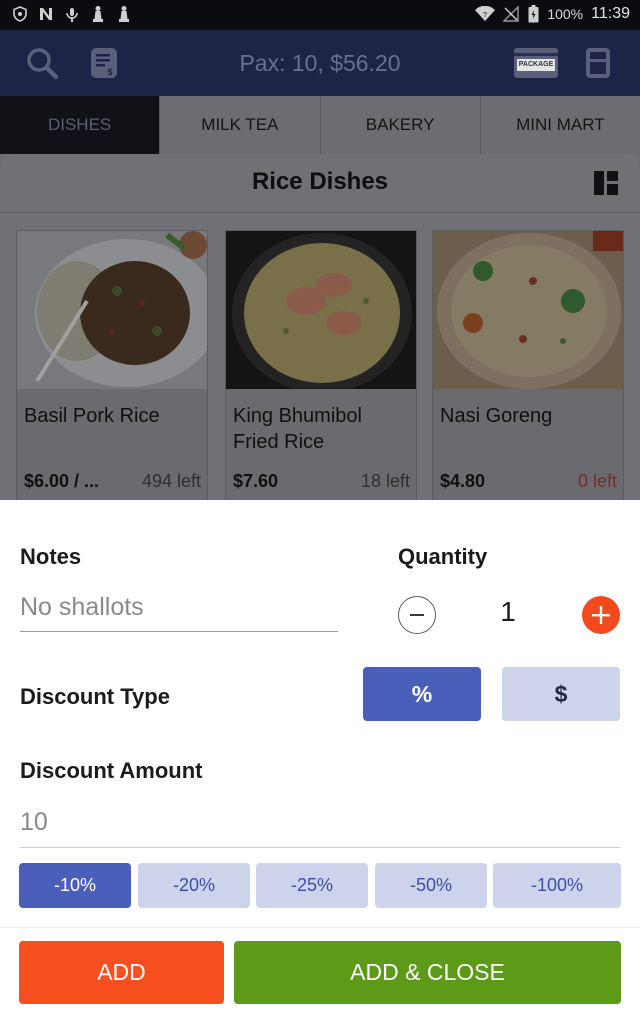  What do you see at coordinates (597, 481) in the screenshot?
I see `product-stock: 0 left` at bounding box center [597, 481].